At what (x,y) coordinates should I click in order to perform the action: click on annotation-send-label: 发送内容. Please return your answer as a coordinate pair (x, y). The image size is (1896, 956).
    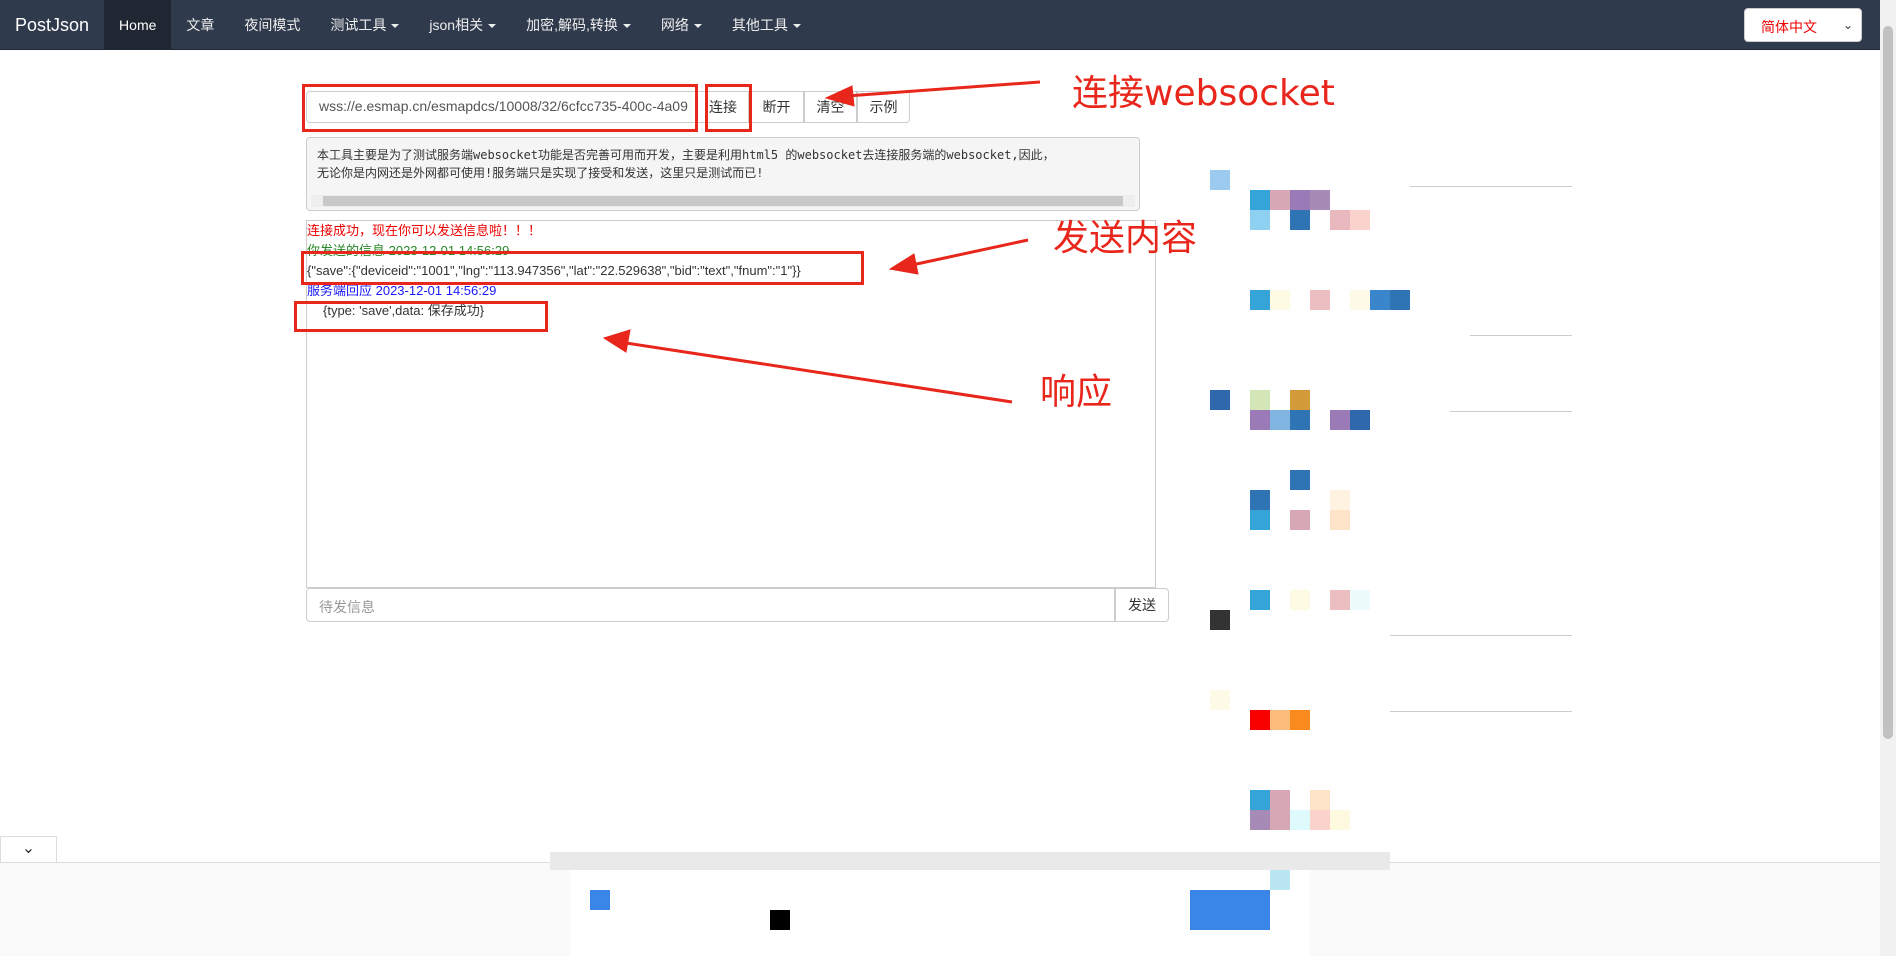
    Looking at the image, I should click on (1125, 238).